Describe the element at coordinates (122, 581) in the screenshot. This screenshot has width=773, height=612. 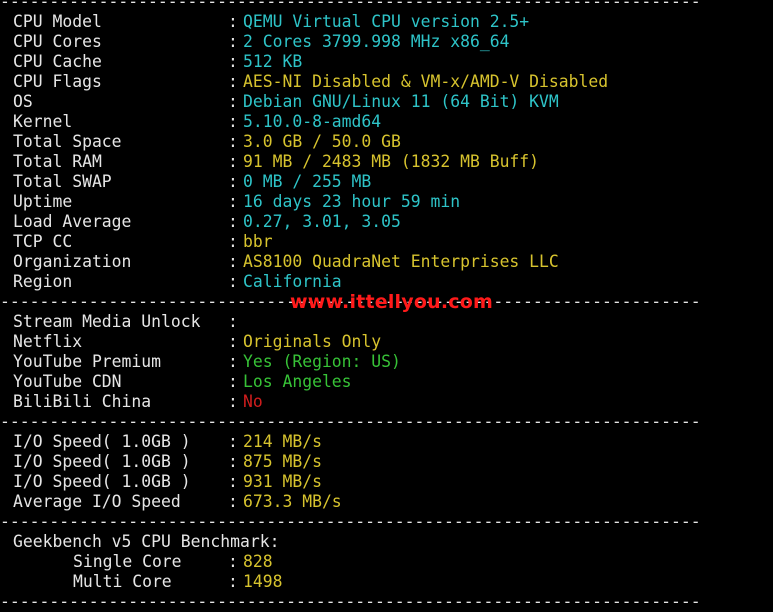
I see `row-label: Multi Core` at that location.